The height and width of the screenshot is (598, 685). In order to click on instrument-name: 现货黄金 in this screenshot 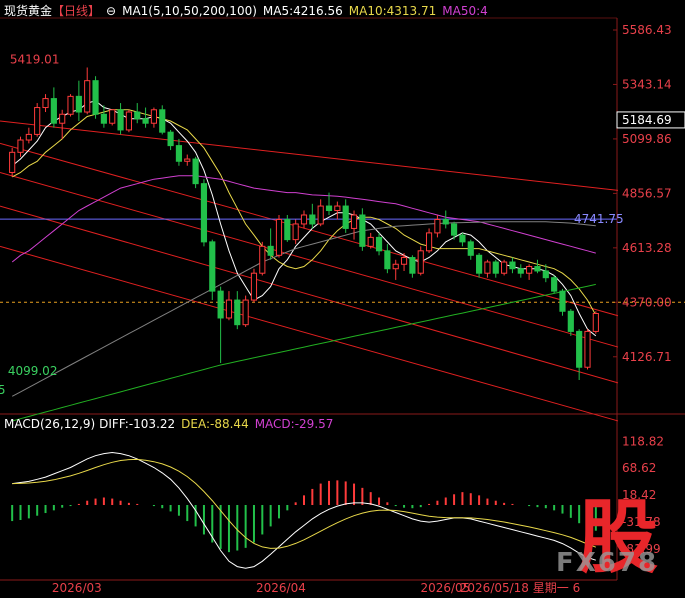, I will do `click(28, 11)`.